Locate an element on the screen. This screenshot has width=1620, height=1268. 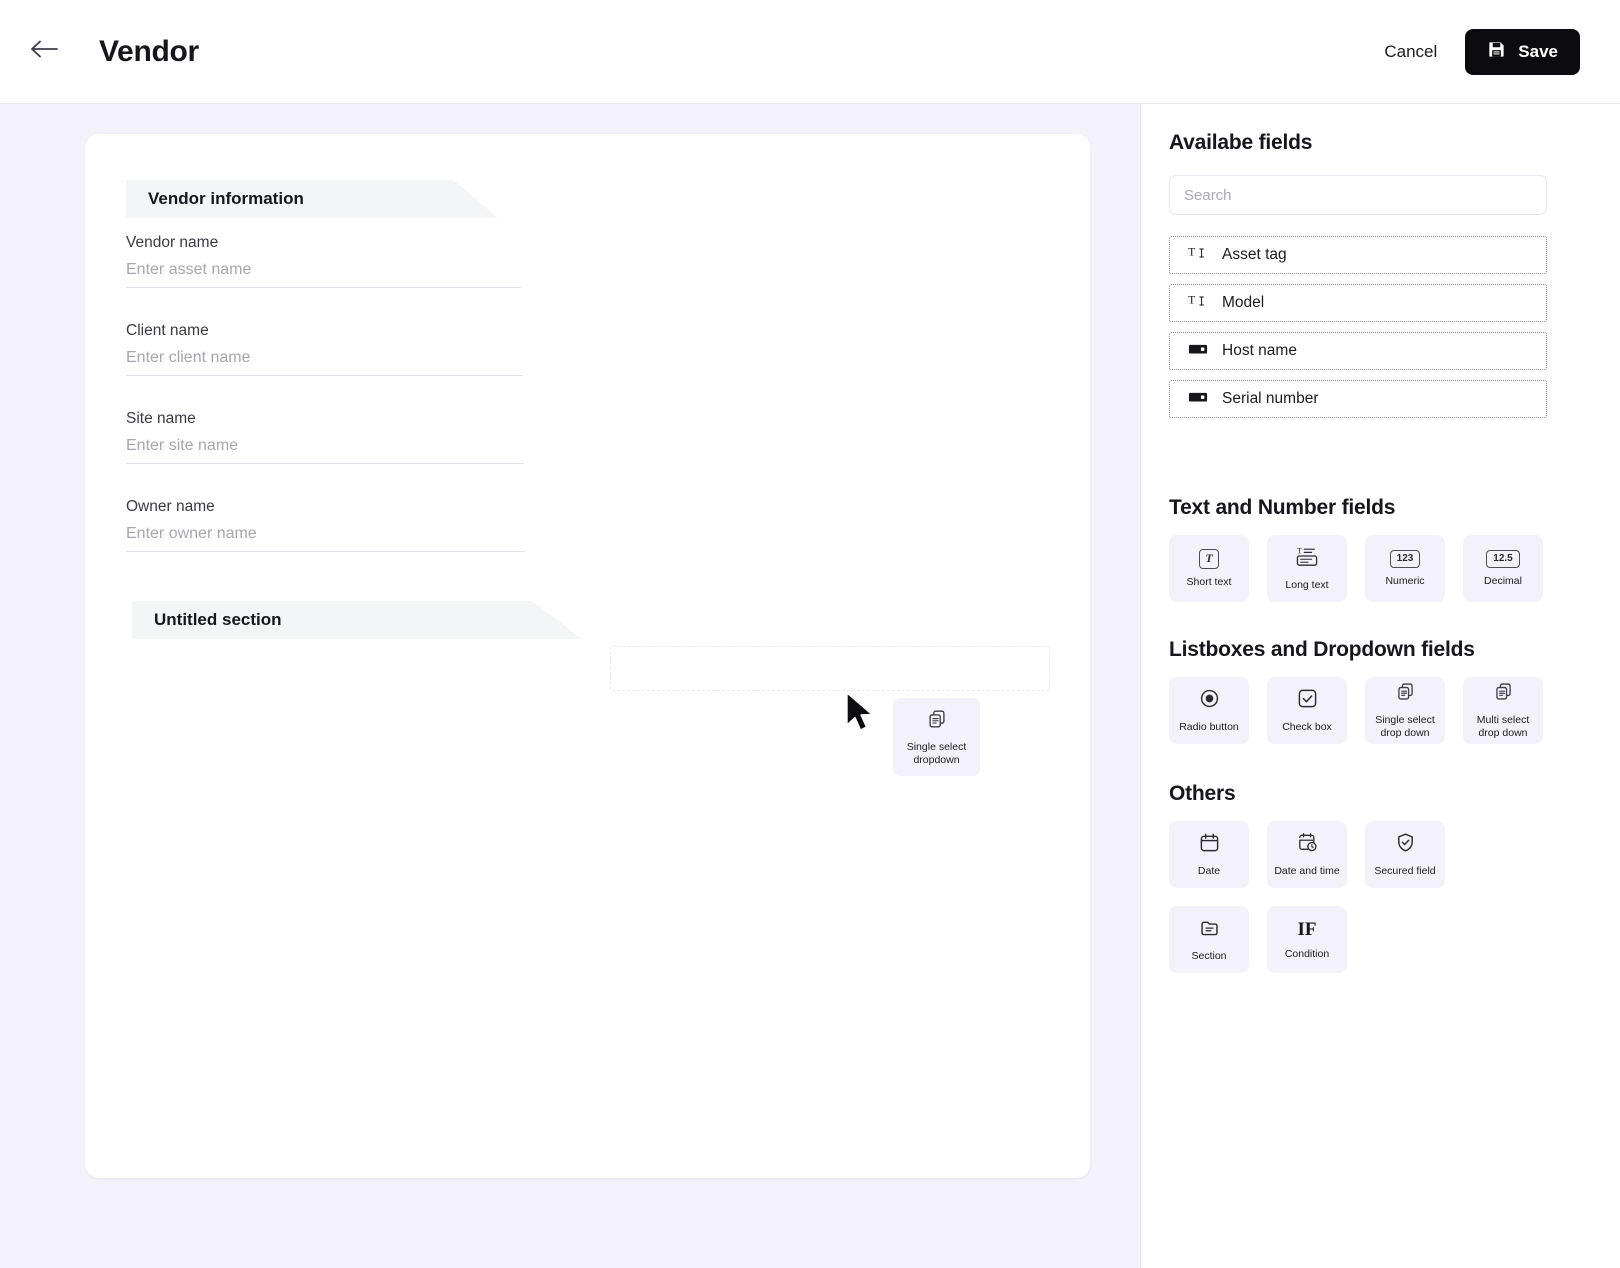
save-button-label: Save is located at coordinates (1538, 51).